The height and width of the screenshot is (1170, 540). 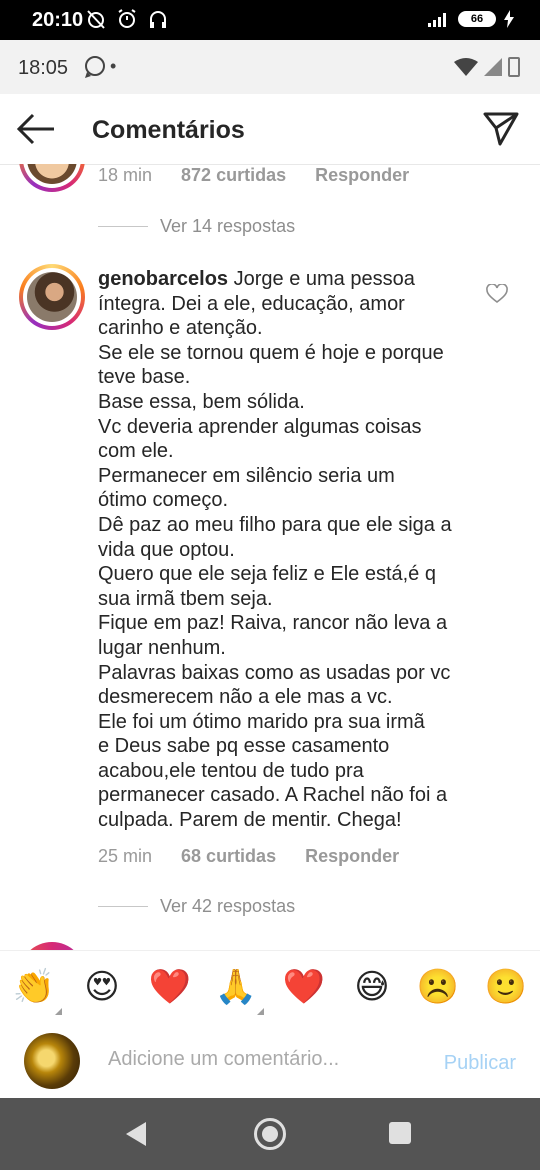 What do you see at coordinates (180, 328) in the screenshot?
I see `comment-line: carinho e atenção.` at bounding box center [180, 328].